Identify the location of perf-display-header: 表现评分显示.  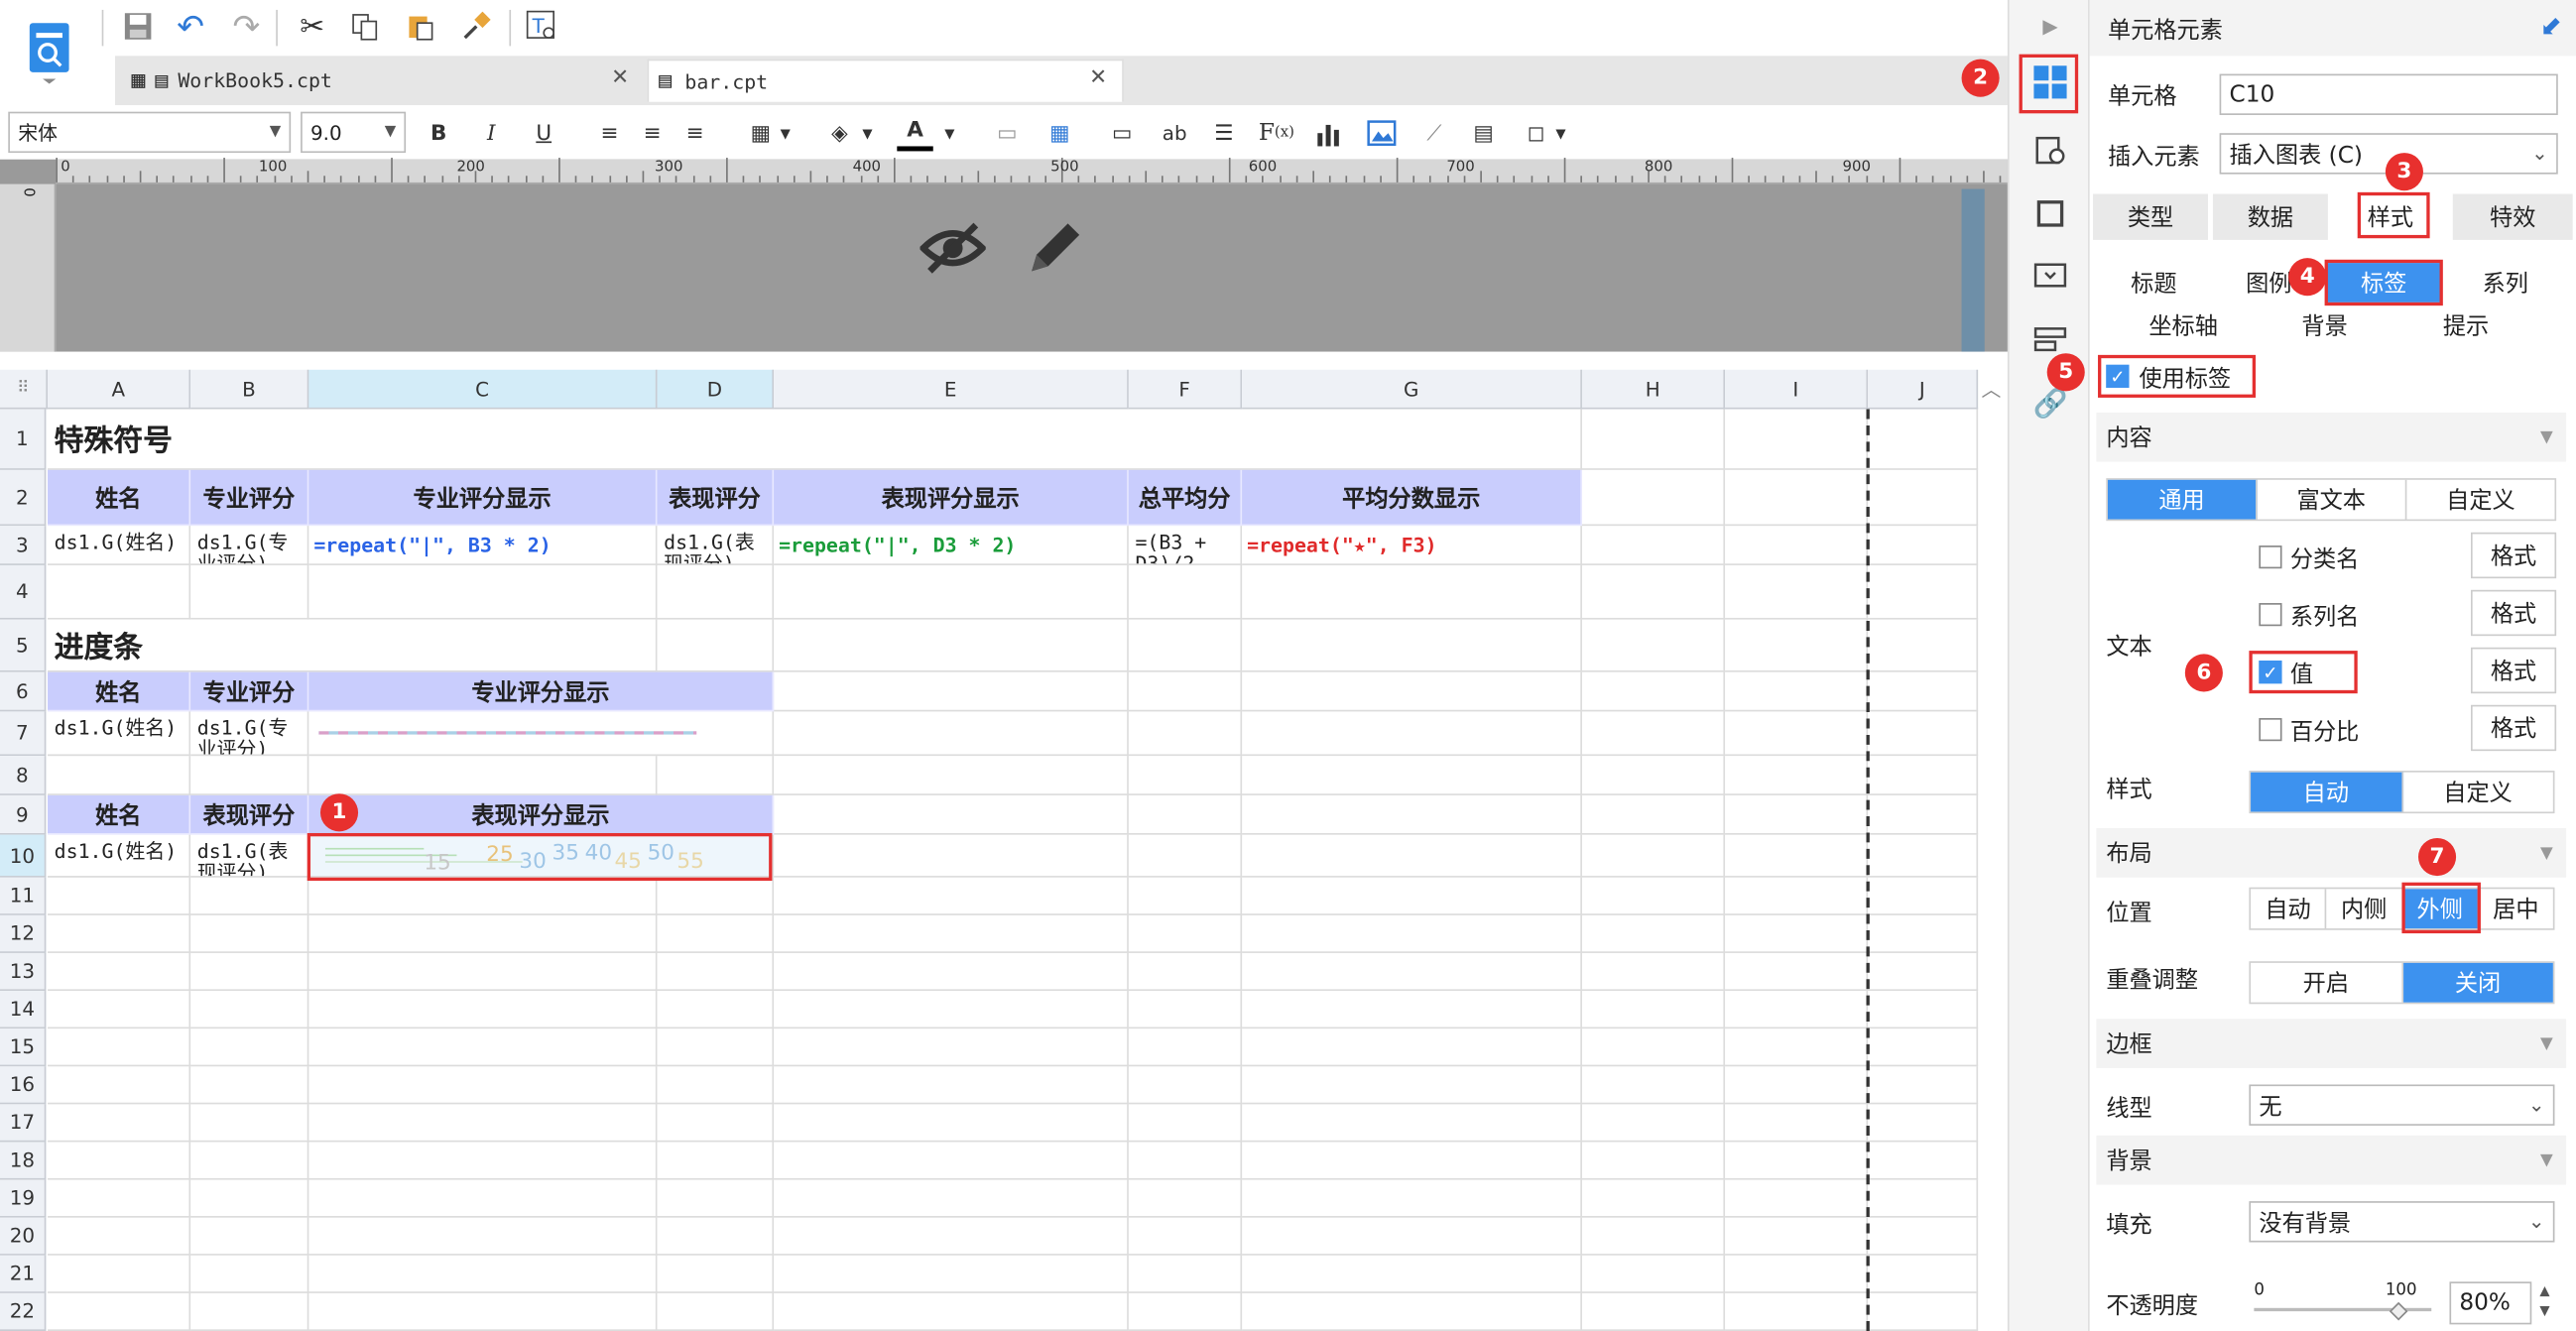
(541, 814).